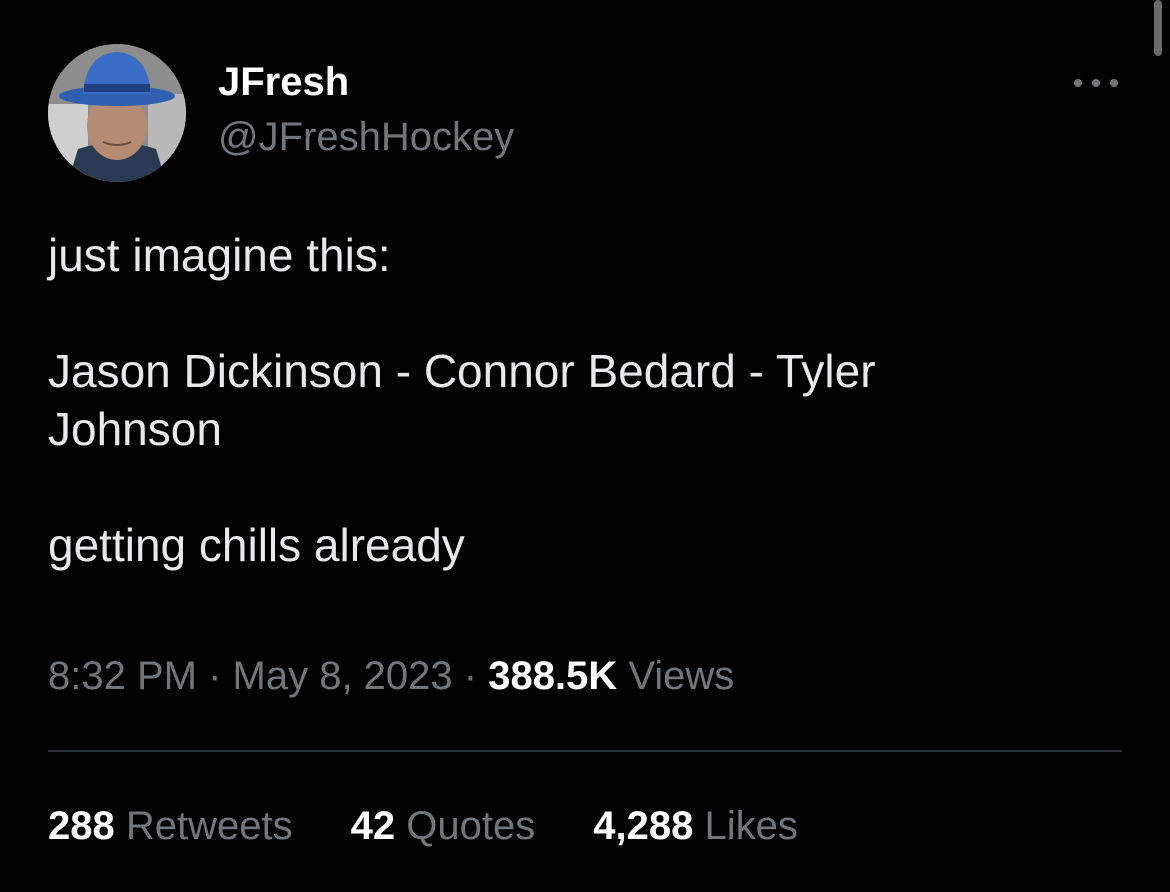 This screenshot has width=1170, height=892. I want to click on tweet-line: just imagine this:, so click(219, 255).